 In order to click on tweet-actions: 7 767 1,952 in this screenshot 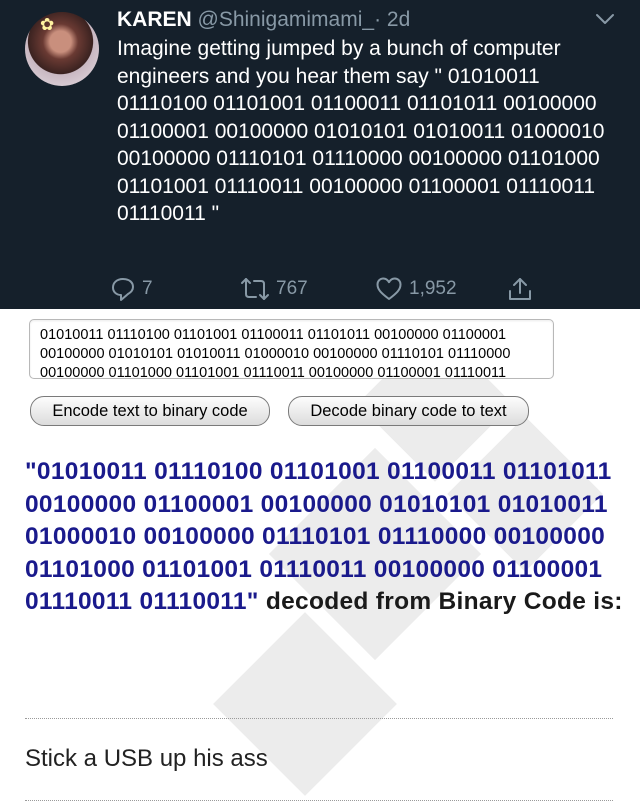, I will do `click(325, 290)`.